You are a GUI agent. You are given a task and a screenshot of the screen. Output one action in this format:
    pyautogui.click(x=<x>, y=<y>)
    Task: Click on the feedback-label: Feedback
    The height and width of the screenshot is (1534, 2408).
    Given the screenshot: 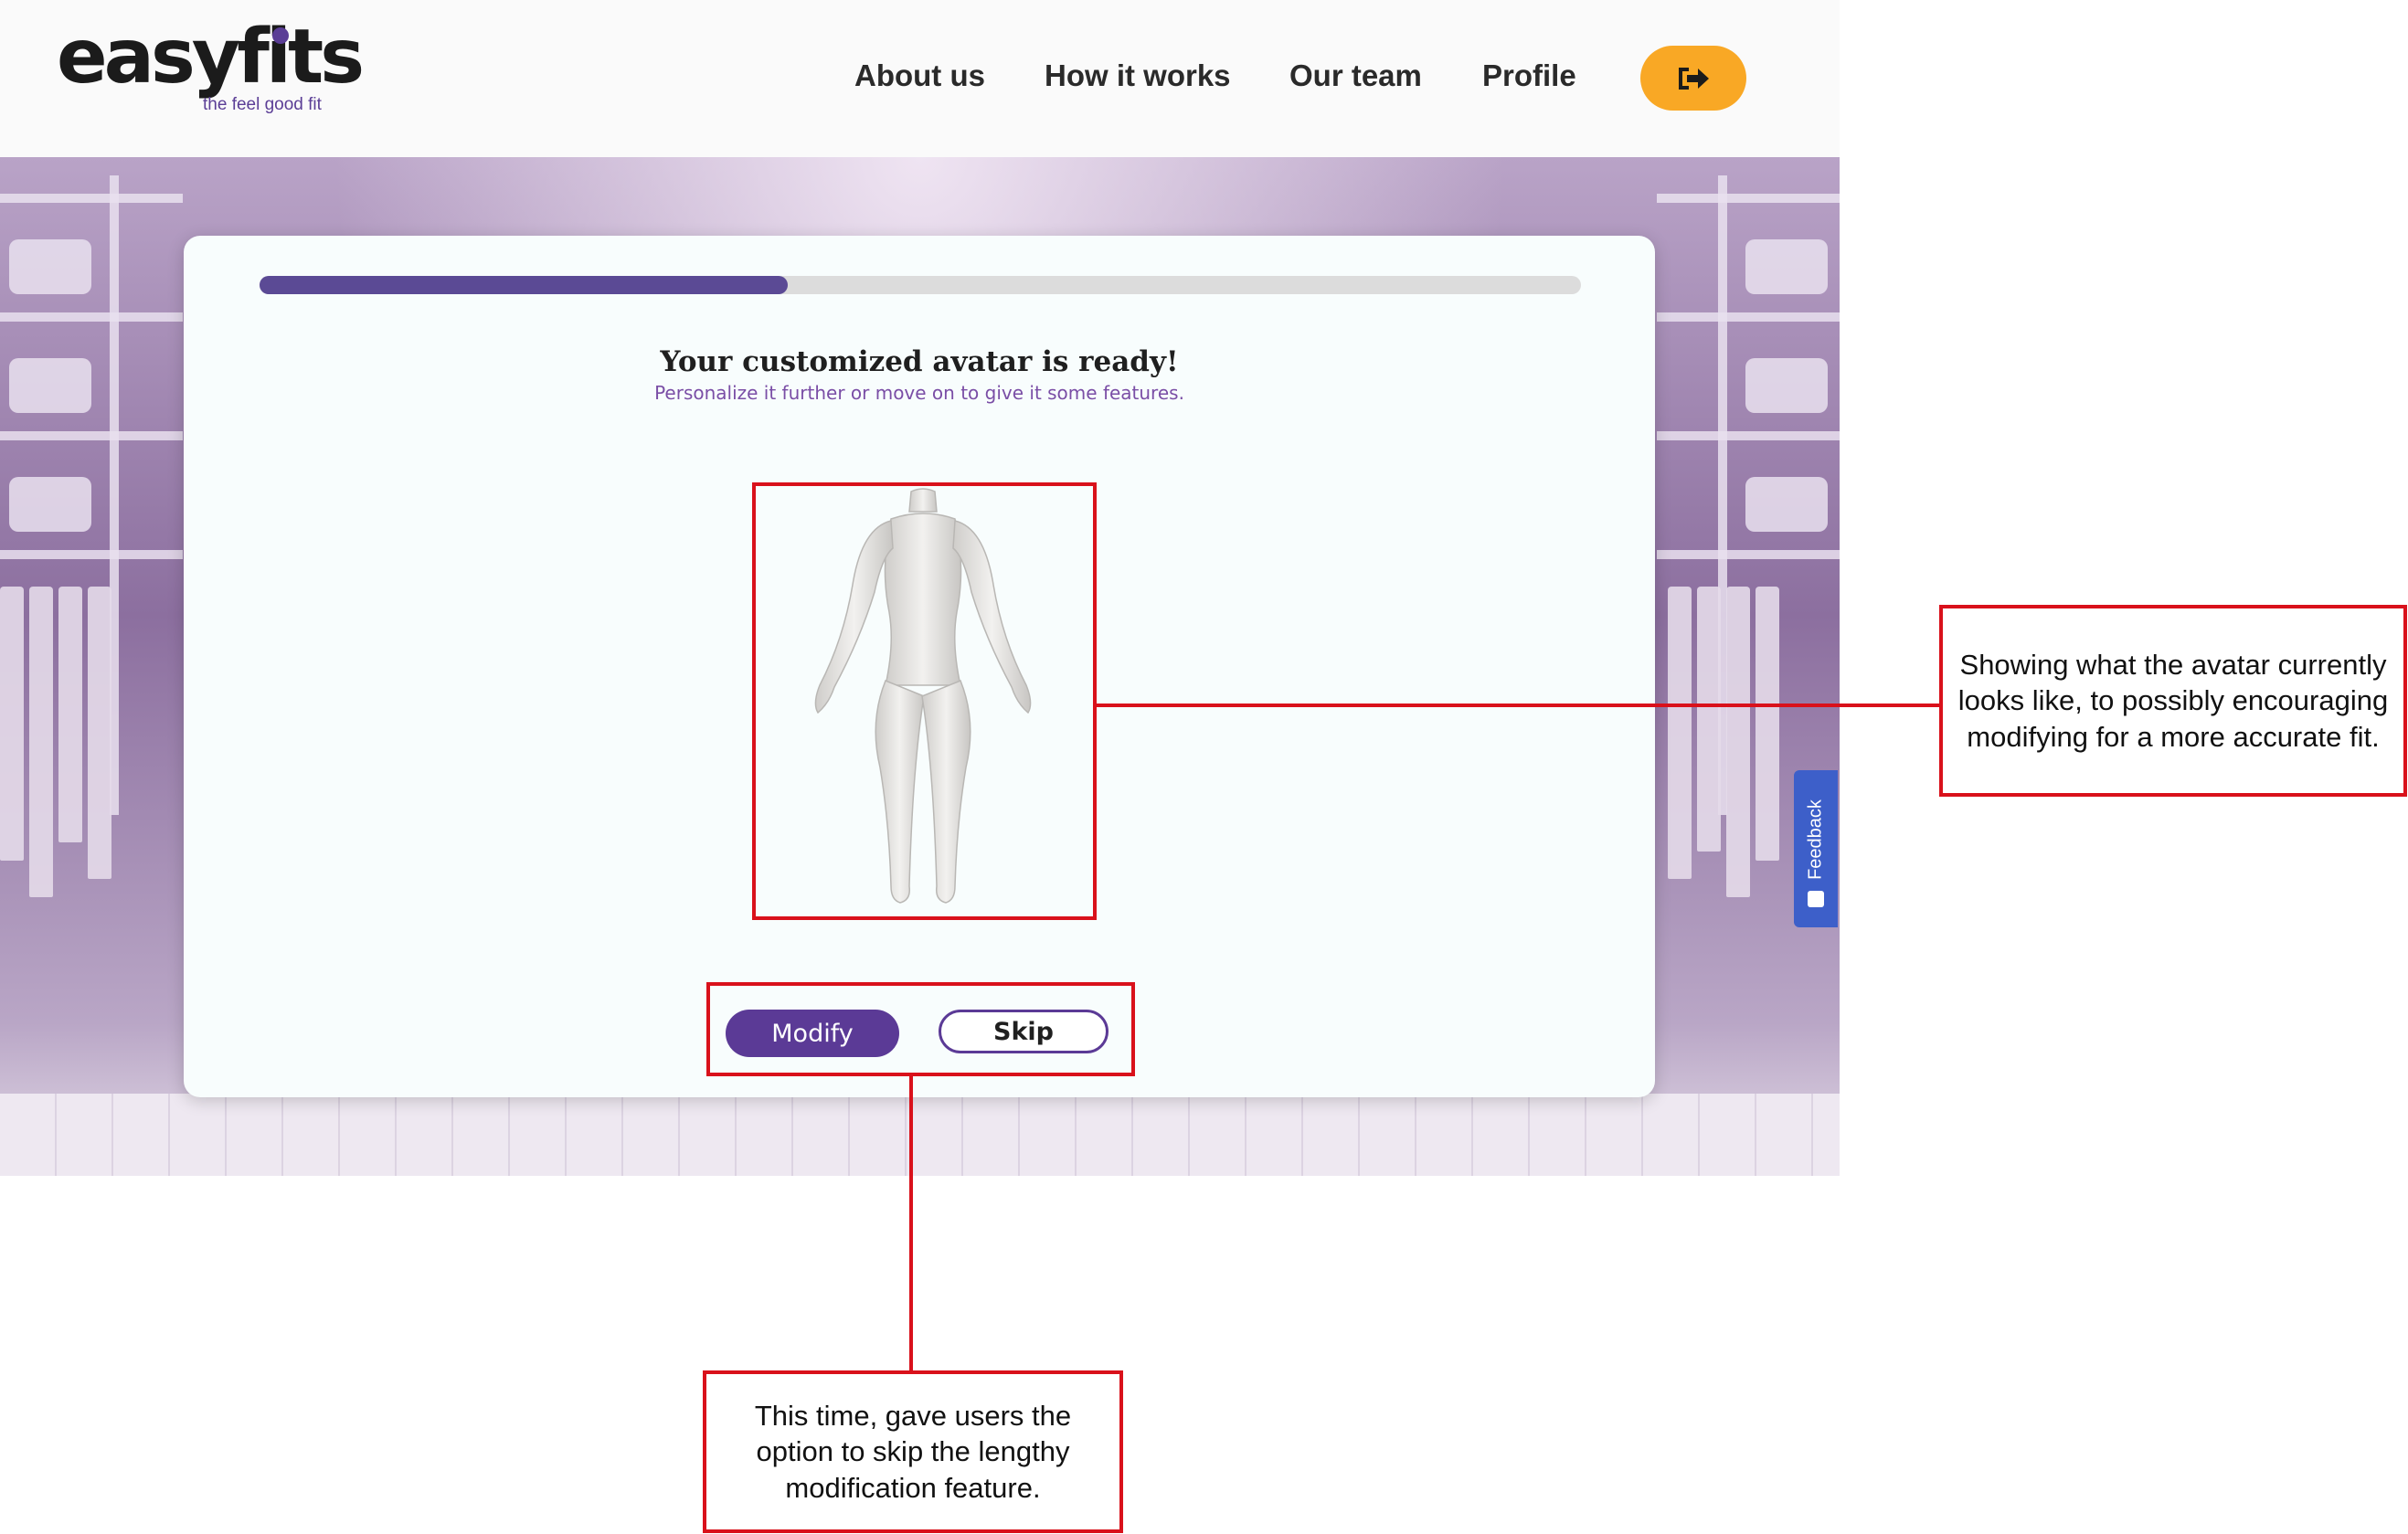 What is the action you would take?
    pyautogui.click(x=1816, y=839)
    